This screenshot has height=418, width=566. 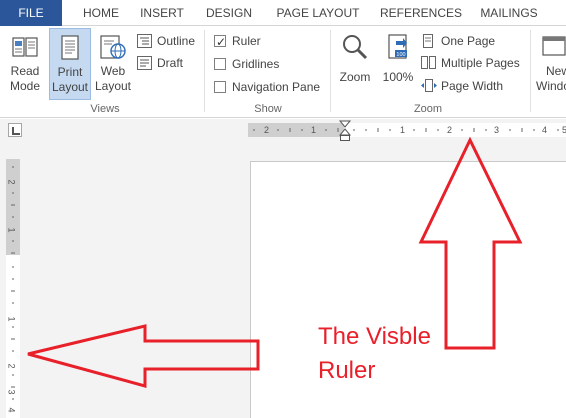 What do you see at coordinates (15, 130) in the screenshot?
I see `tab-selector` at bounding box center [15, 130].